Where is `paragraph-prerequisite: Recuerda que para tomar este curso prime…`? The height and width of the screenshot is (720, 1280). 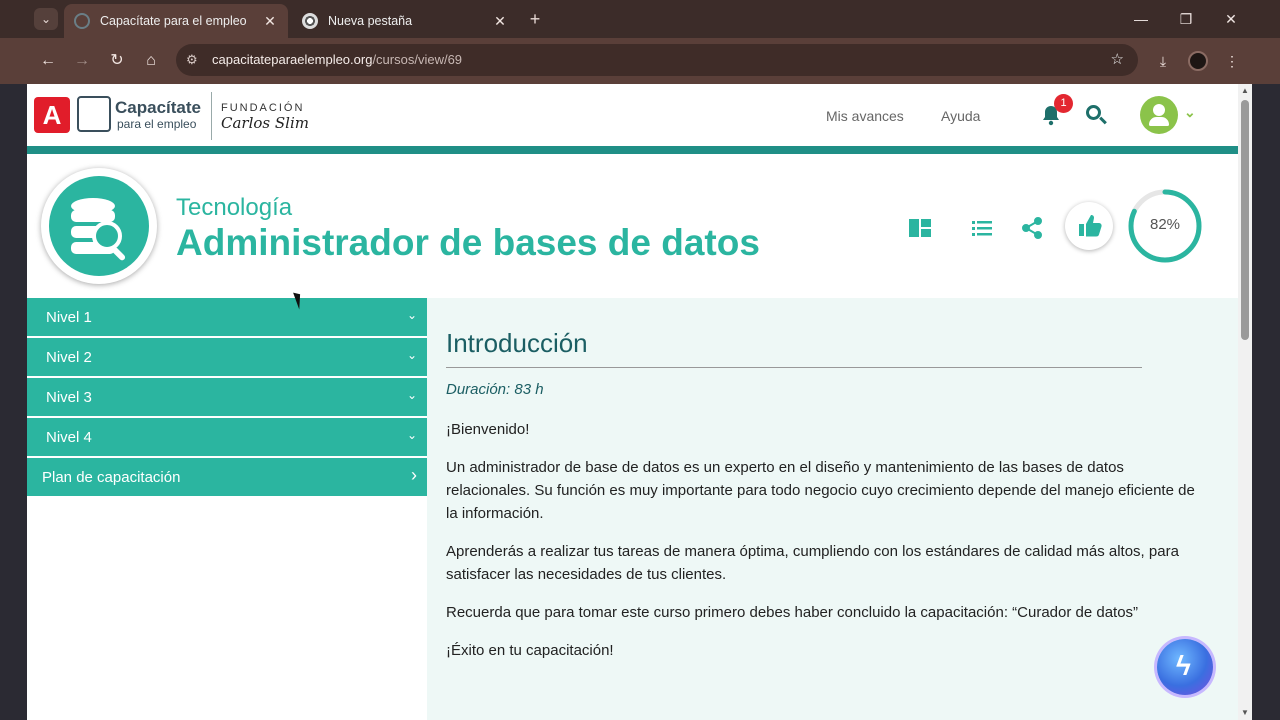
paragraph-prerequisite: Recuerda que para tomar este curso prime… is located at coordinates (792, 612).